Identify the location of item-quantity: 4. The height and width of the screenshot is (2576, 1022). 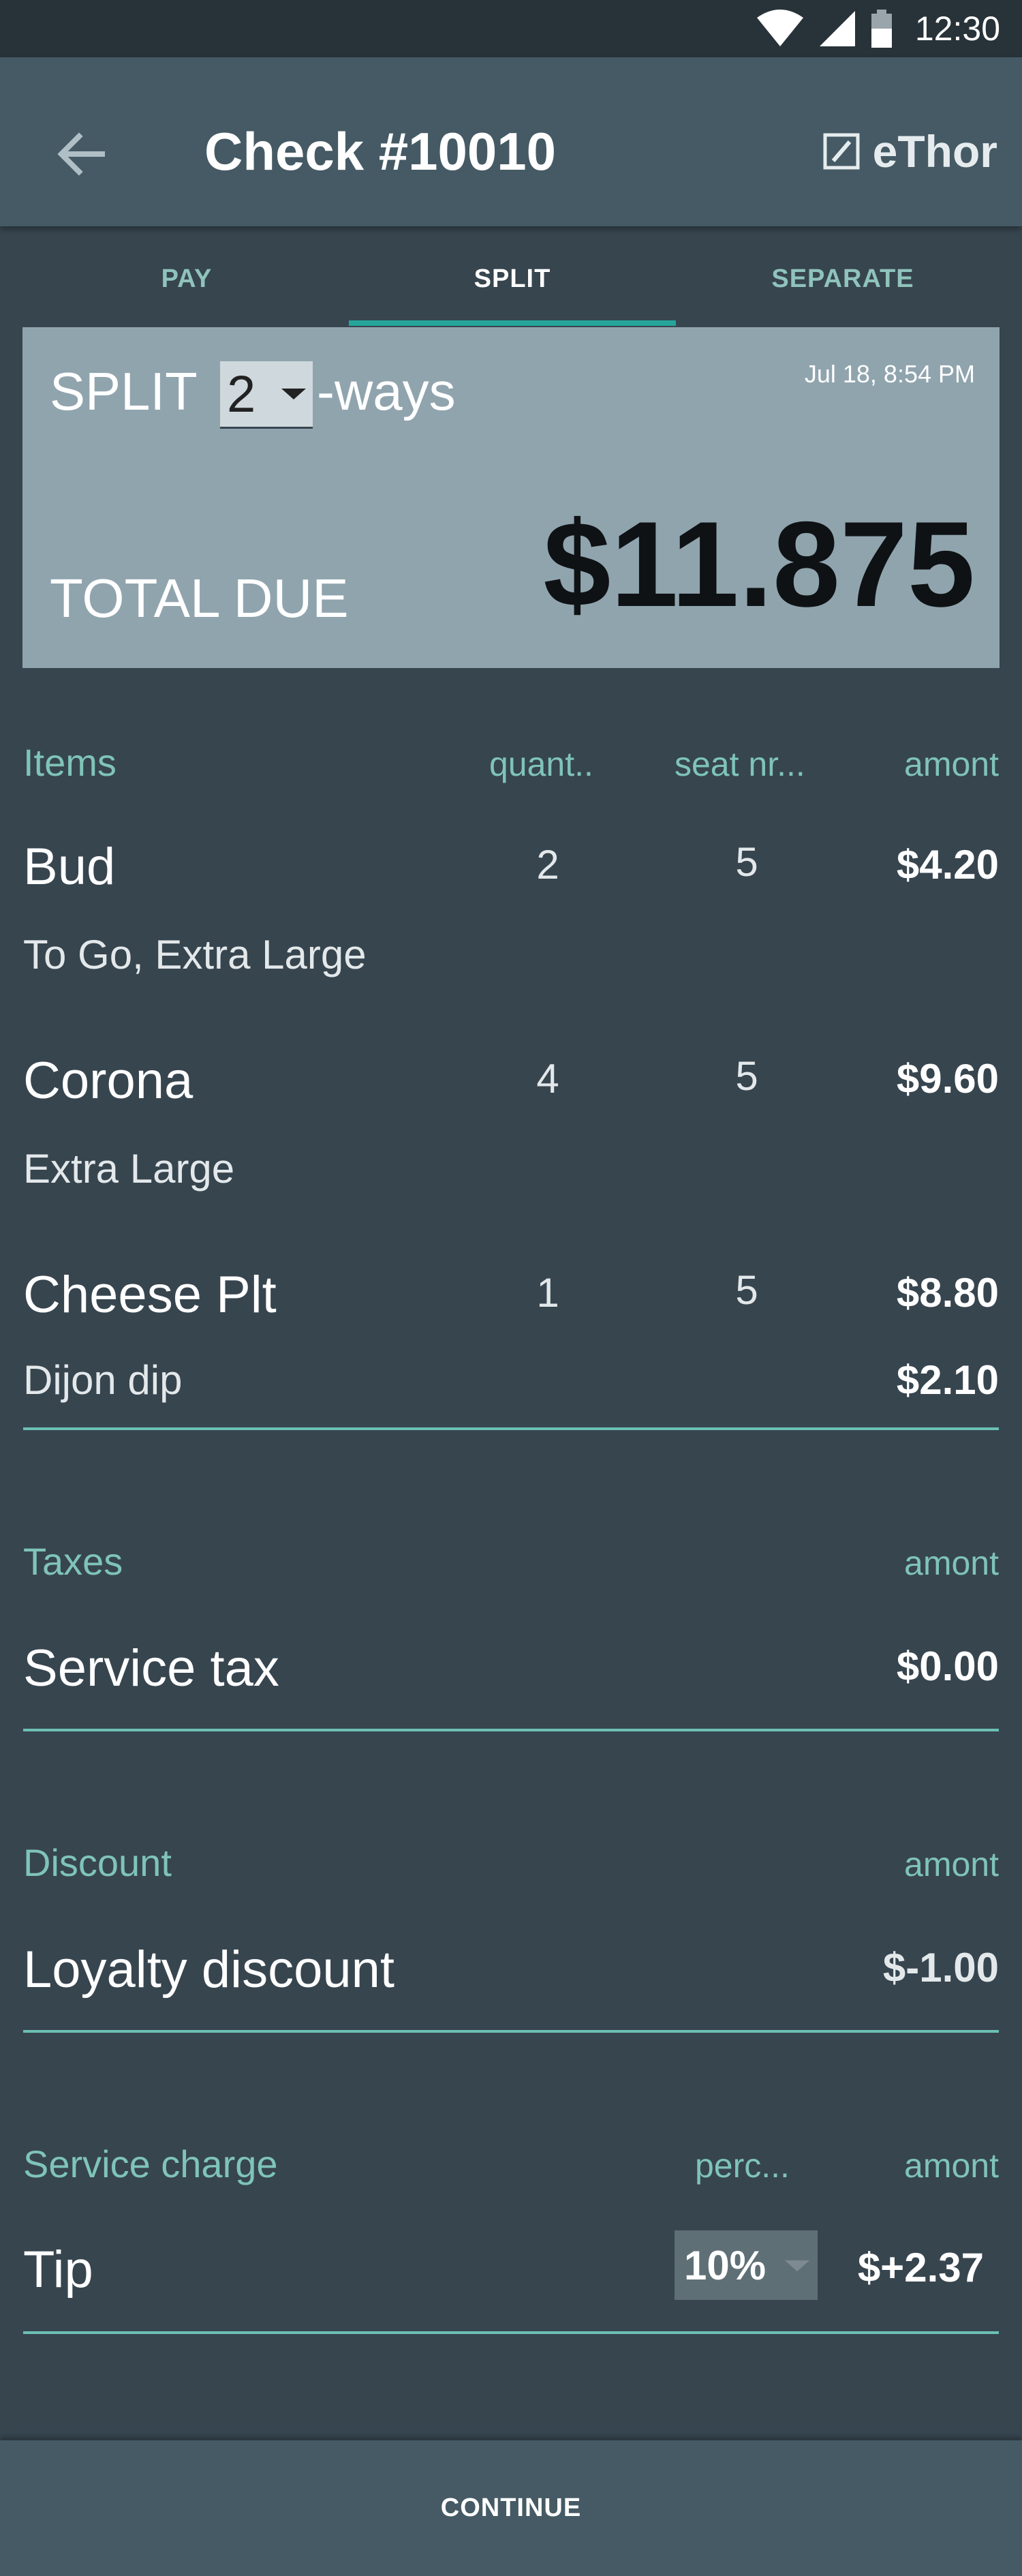
(547, 1079).